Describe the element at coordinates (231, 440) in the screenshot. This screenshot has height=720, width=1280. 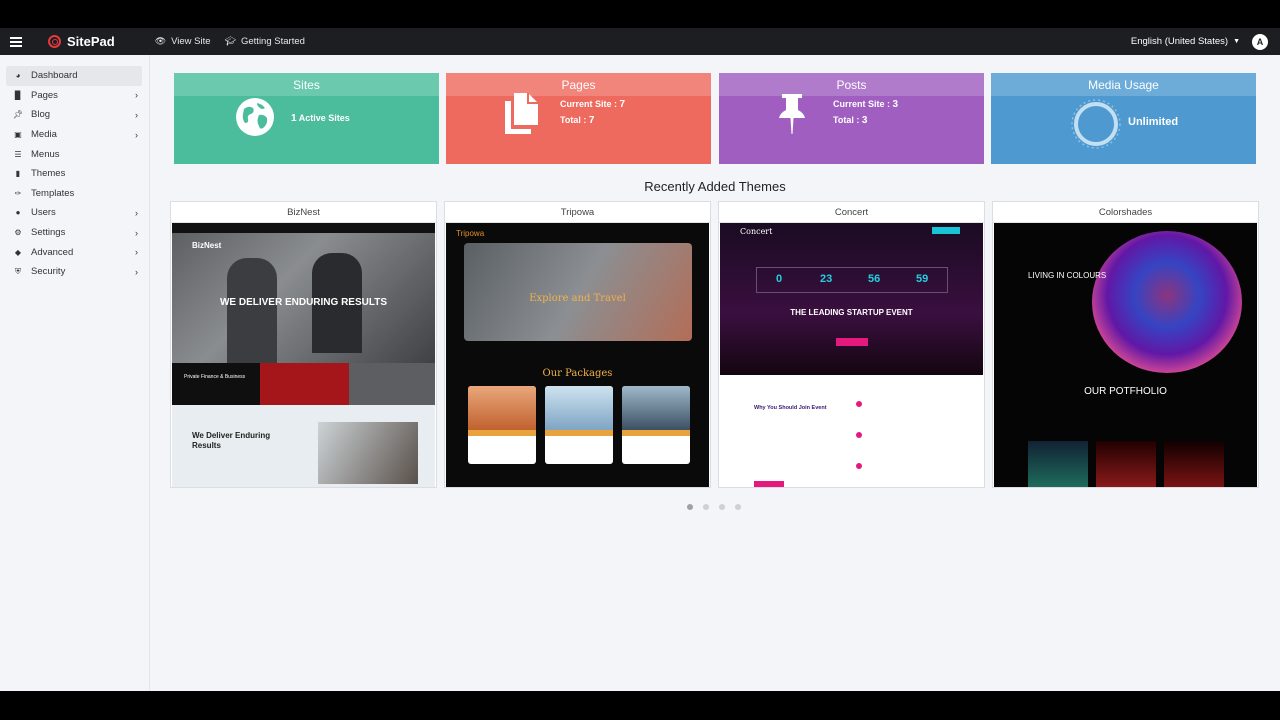
I see `preview-section-heading: We Deliver Enduring Results` at that location.